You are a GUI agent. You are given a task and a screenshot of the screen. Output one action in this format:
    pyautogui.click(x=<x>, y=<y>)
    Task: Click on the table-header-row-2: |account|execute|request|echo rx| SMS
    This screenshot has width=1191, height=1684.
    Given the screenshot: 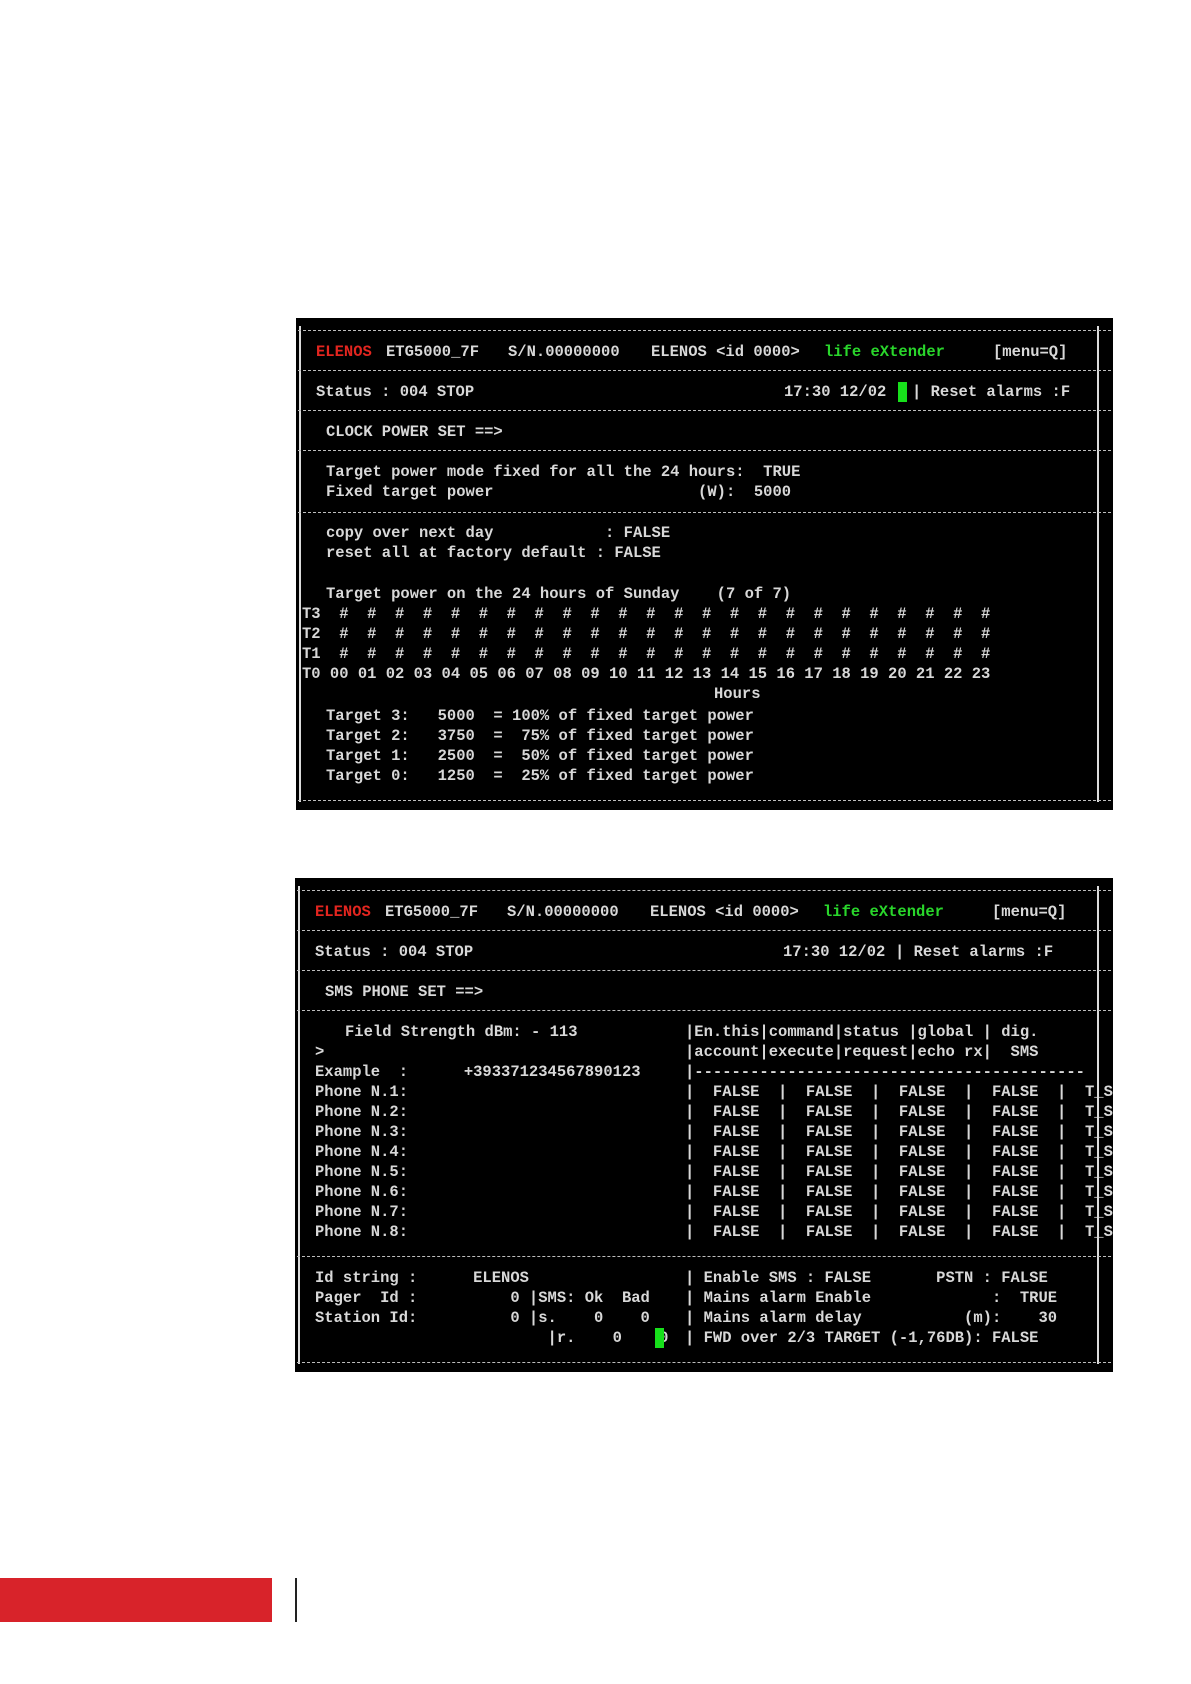 What is the action you would take?
    pyautogui.click(x=862, y=1052)
    